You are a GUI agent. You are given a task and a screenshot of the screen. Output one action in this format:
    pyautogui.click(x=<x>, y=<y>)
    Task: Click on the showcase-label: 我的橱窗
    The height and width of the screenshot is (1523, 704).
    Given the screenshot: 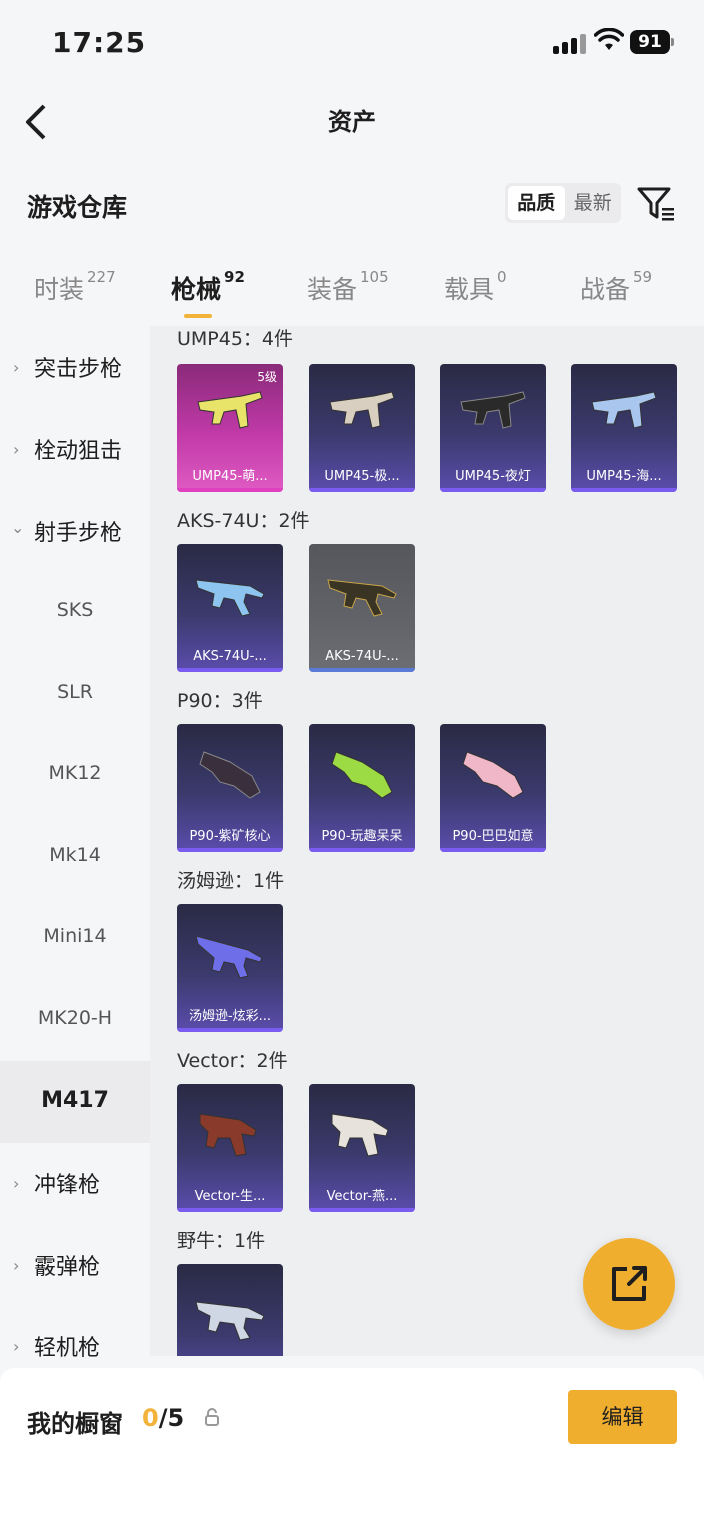 What is the action you would take?
    pyautogui.click(x=75, y=1424)
    